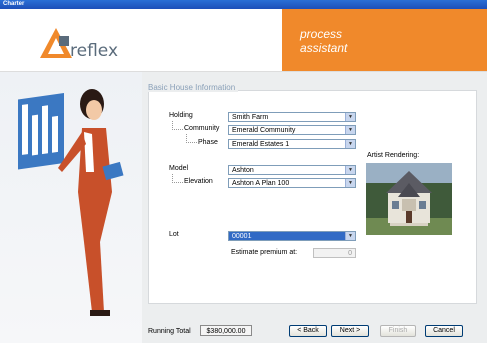 The width and height of the screenshot is (487, 343). Describe the element at coordinates (243, 4) in the screenshot. I see `title-bar: Charter` at that location.